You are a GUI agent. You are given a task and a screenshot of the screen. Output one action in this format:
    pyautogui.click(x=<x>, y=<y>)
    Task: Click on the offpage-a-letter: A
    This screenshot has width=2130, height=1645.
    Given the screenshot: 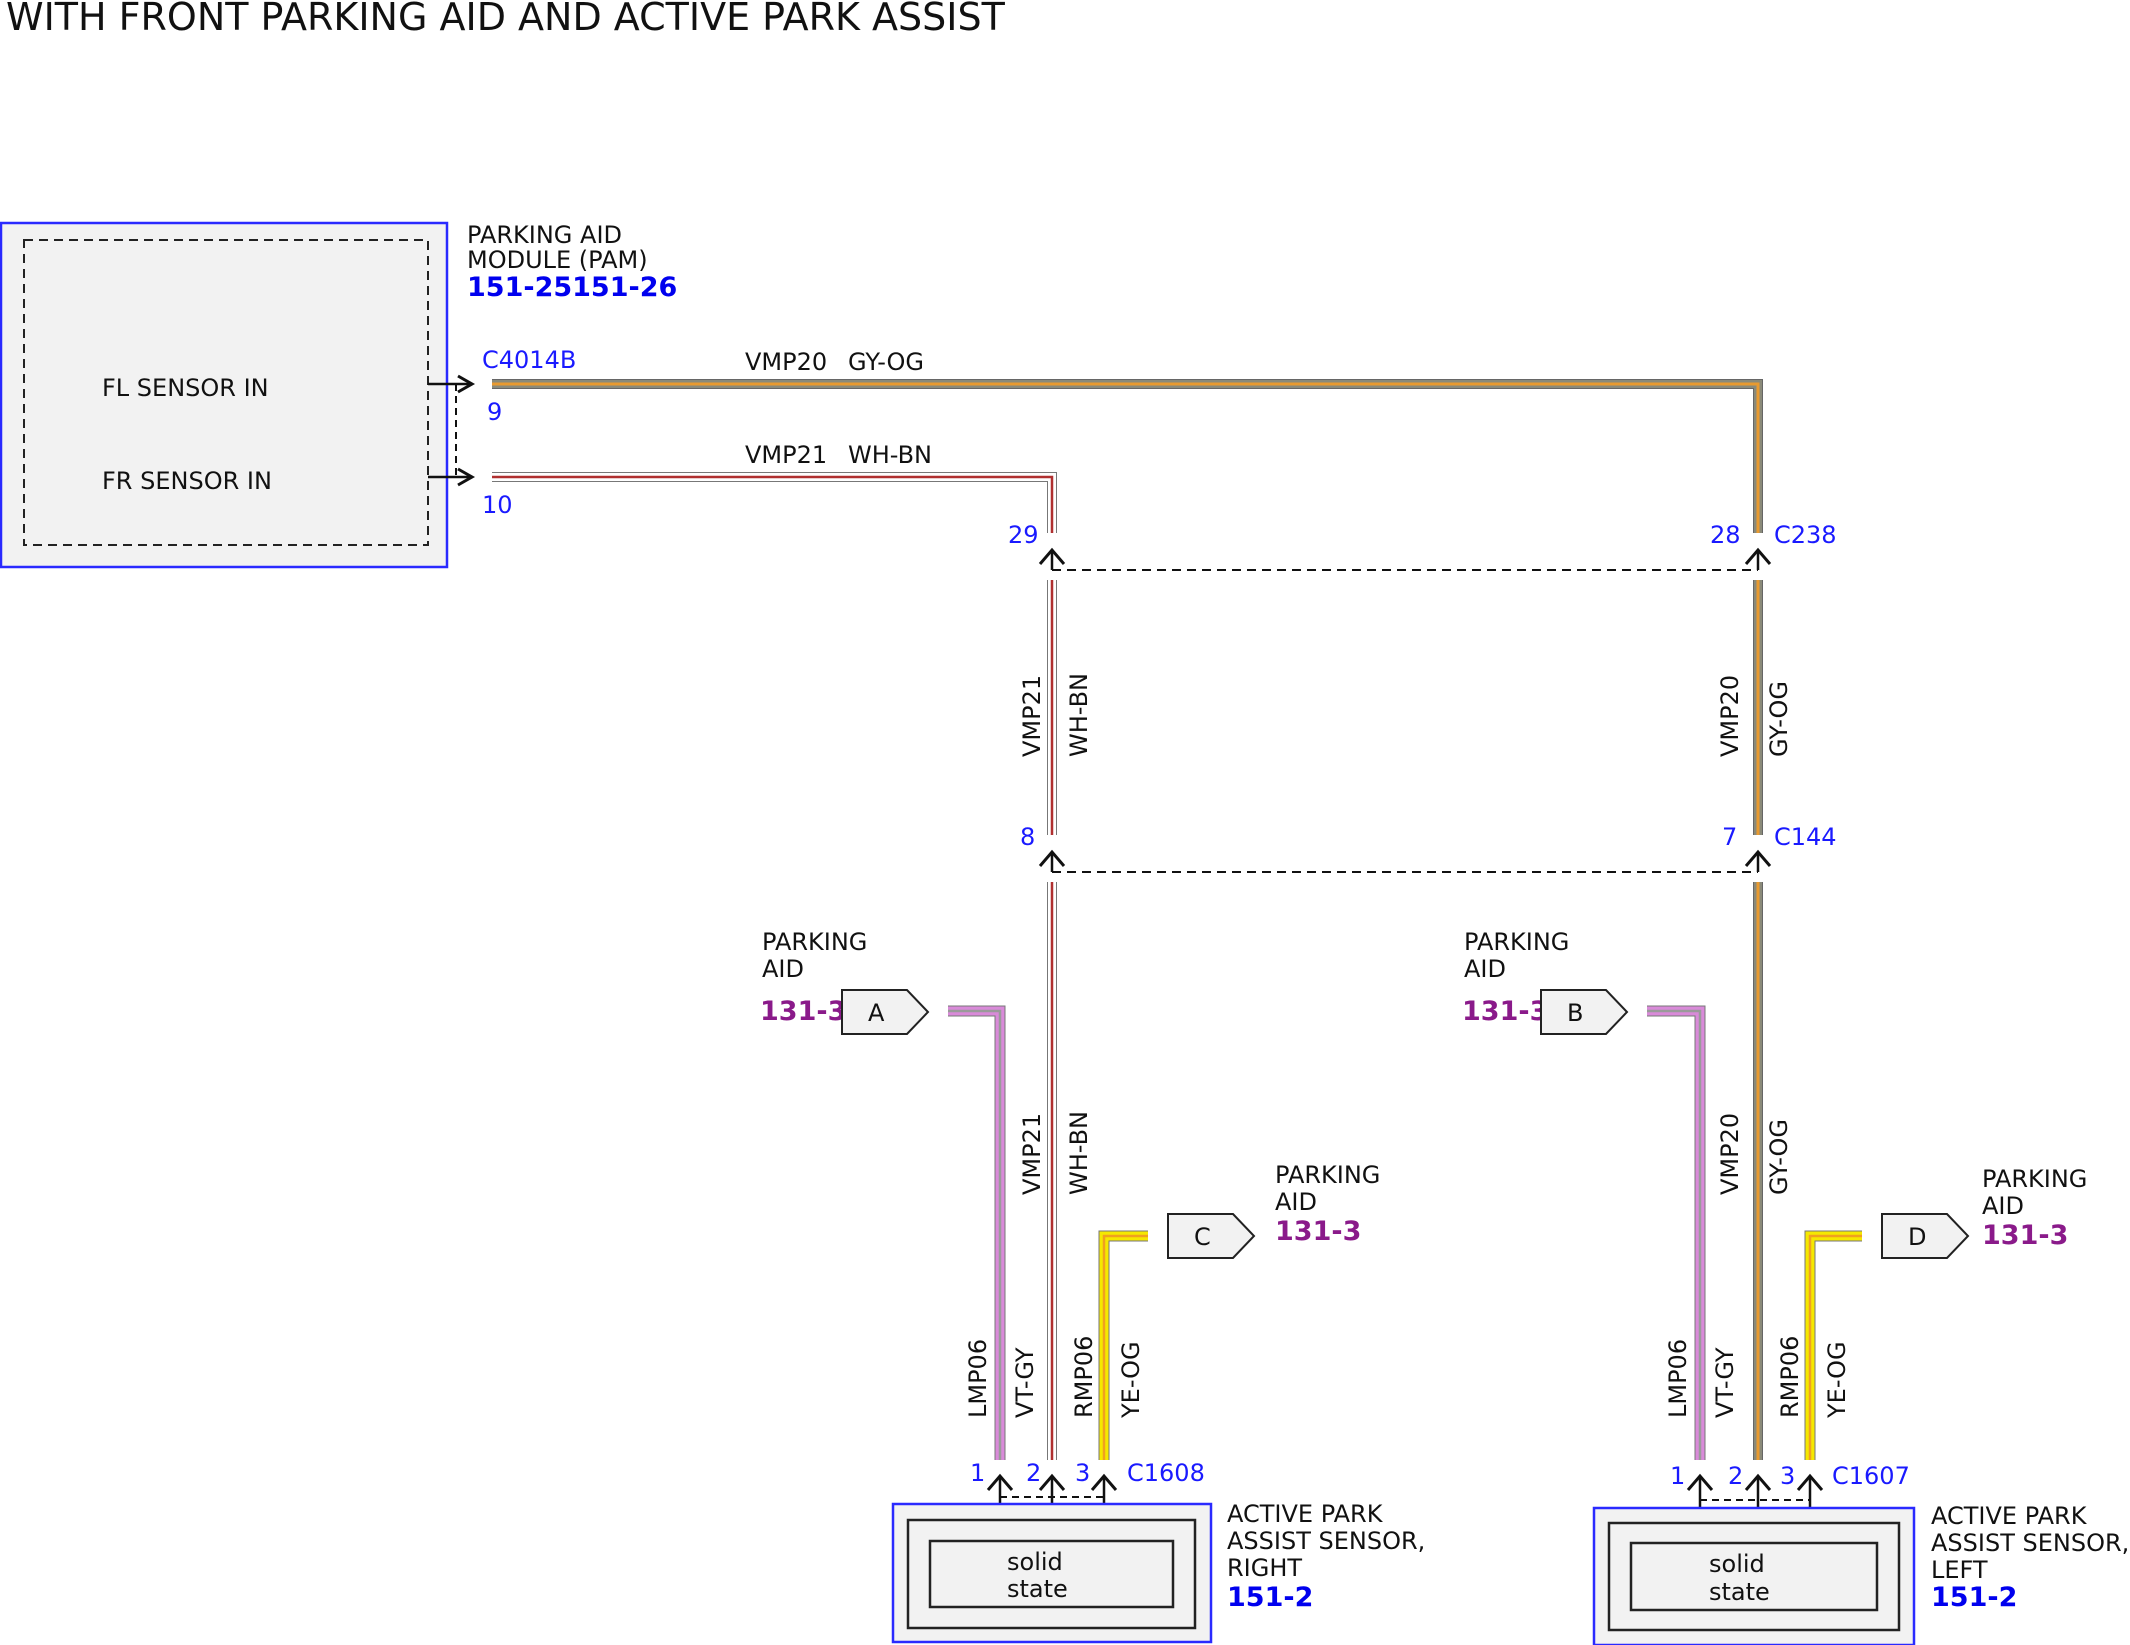 What is the action you would take?
    pyautogui.click(x=876, y=1013)
    